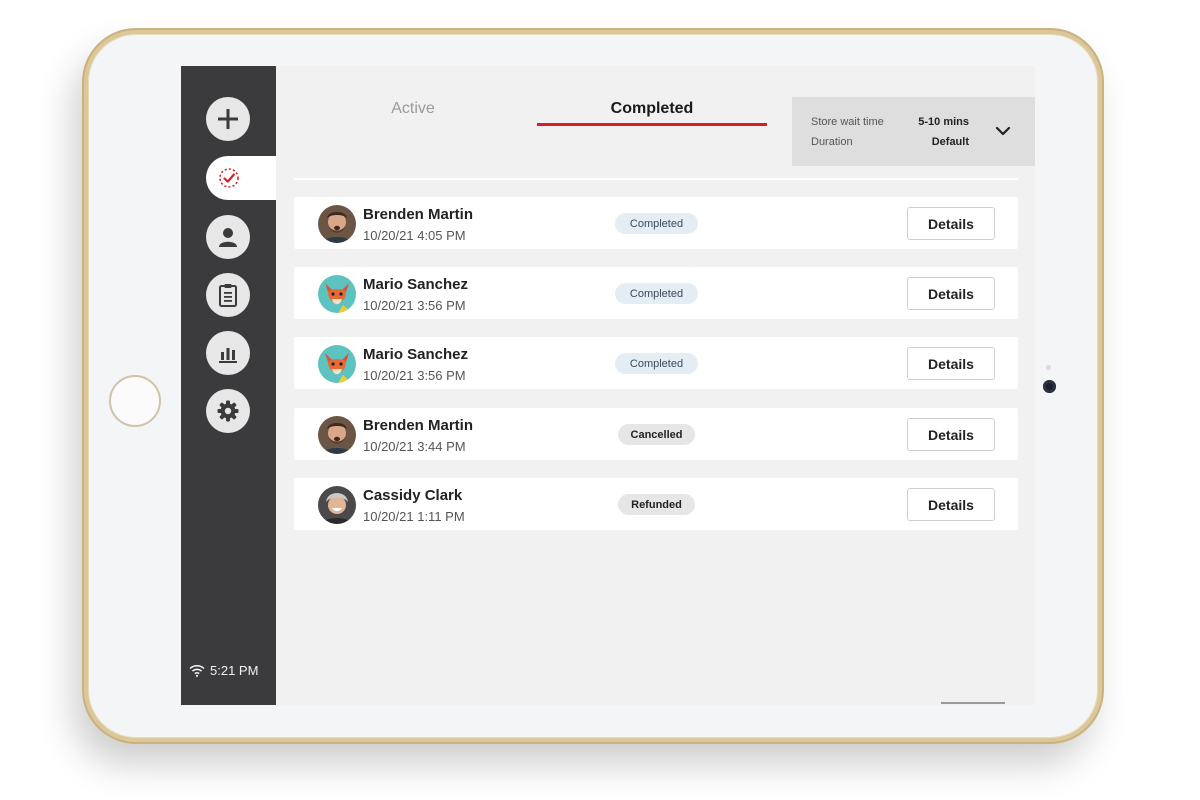 This screenshot has height=800, width=1200. What do you see at coordinates (197, 670) in the screenshot?
I see `wifi-icon` at bounding box center [197, 670].